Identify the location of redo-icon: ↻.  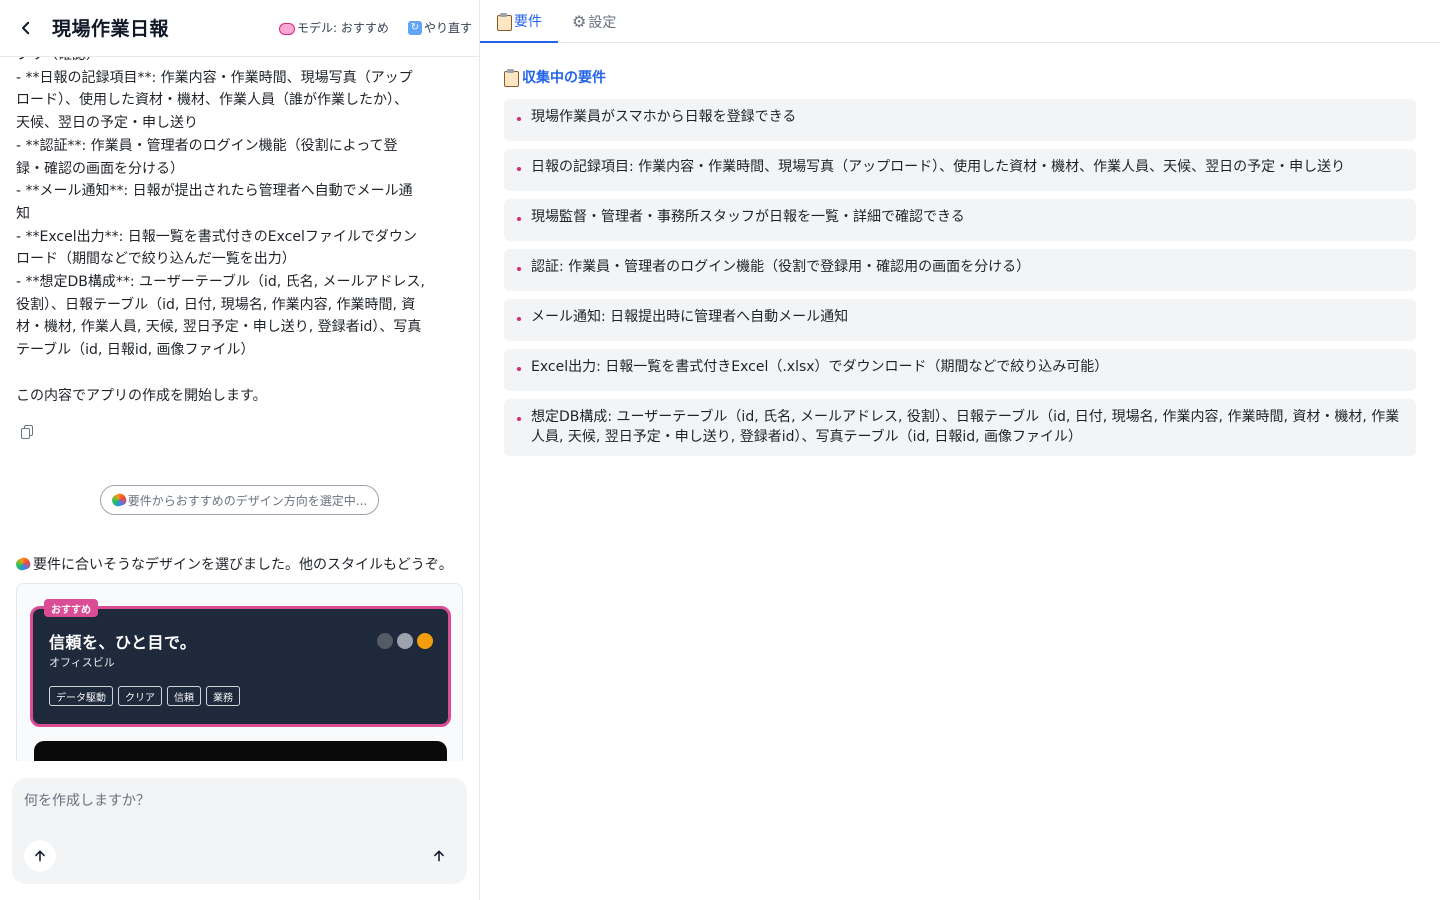
(415, 27).